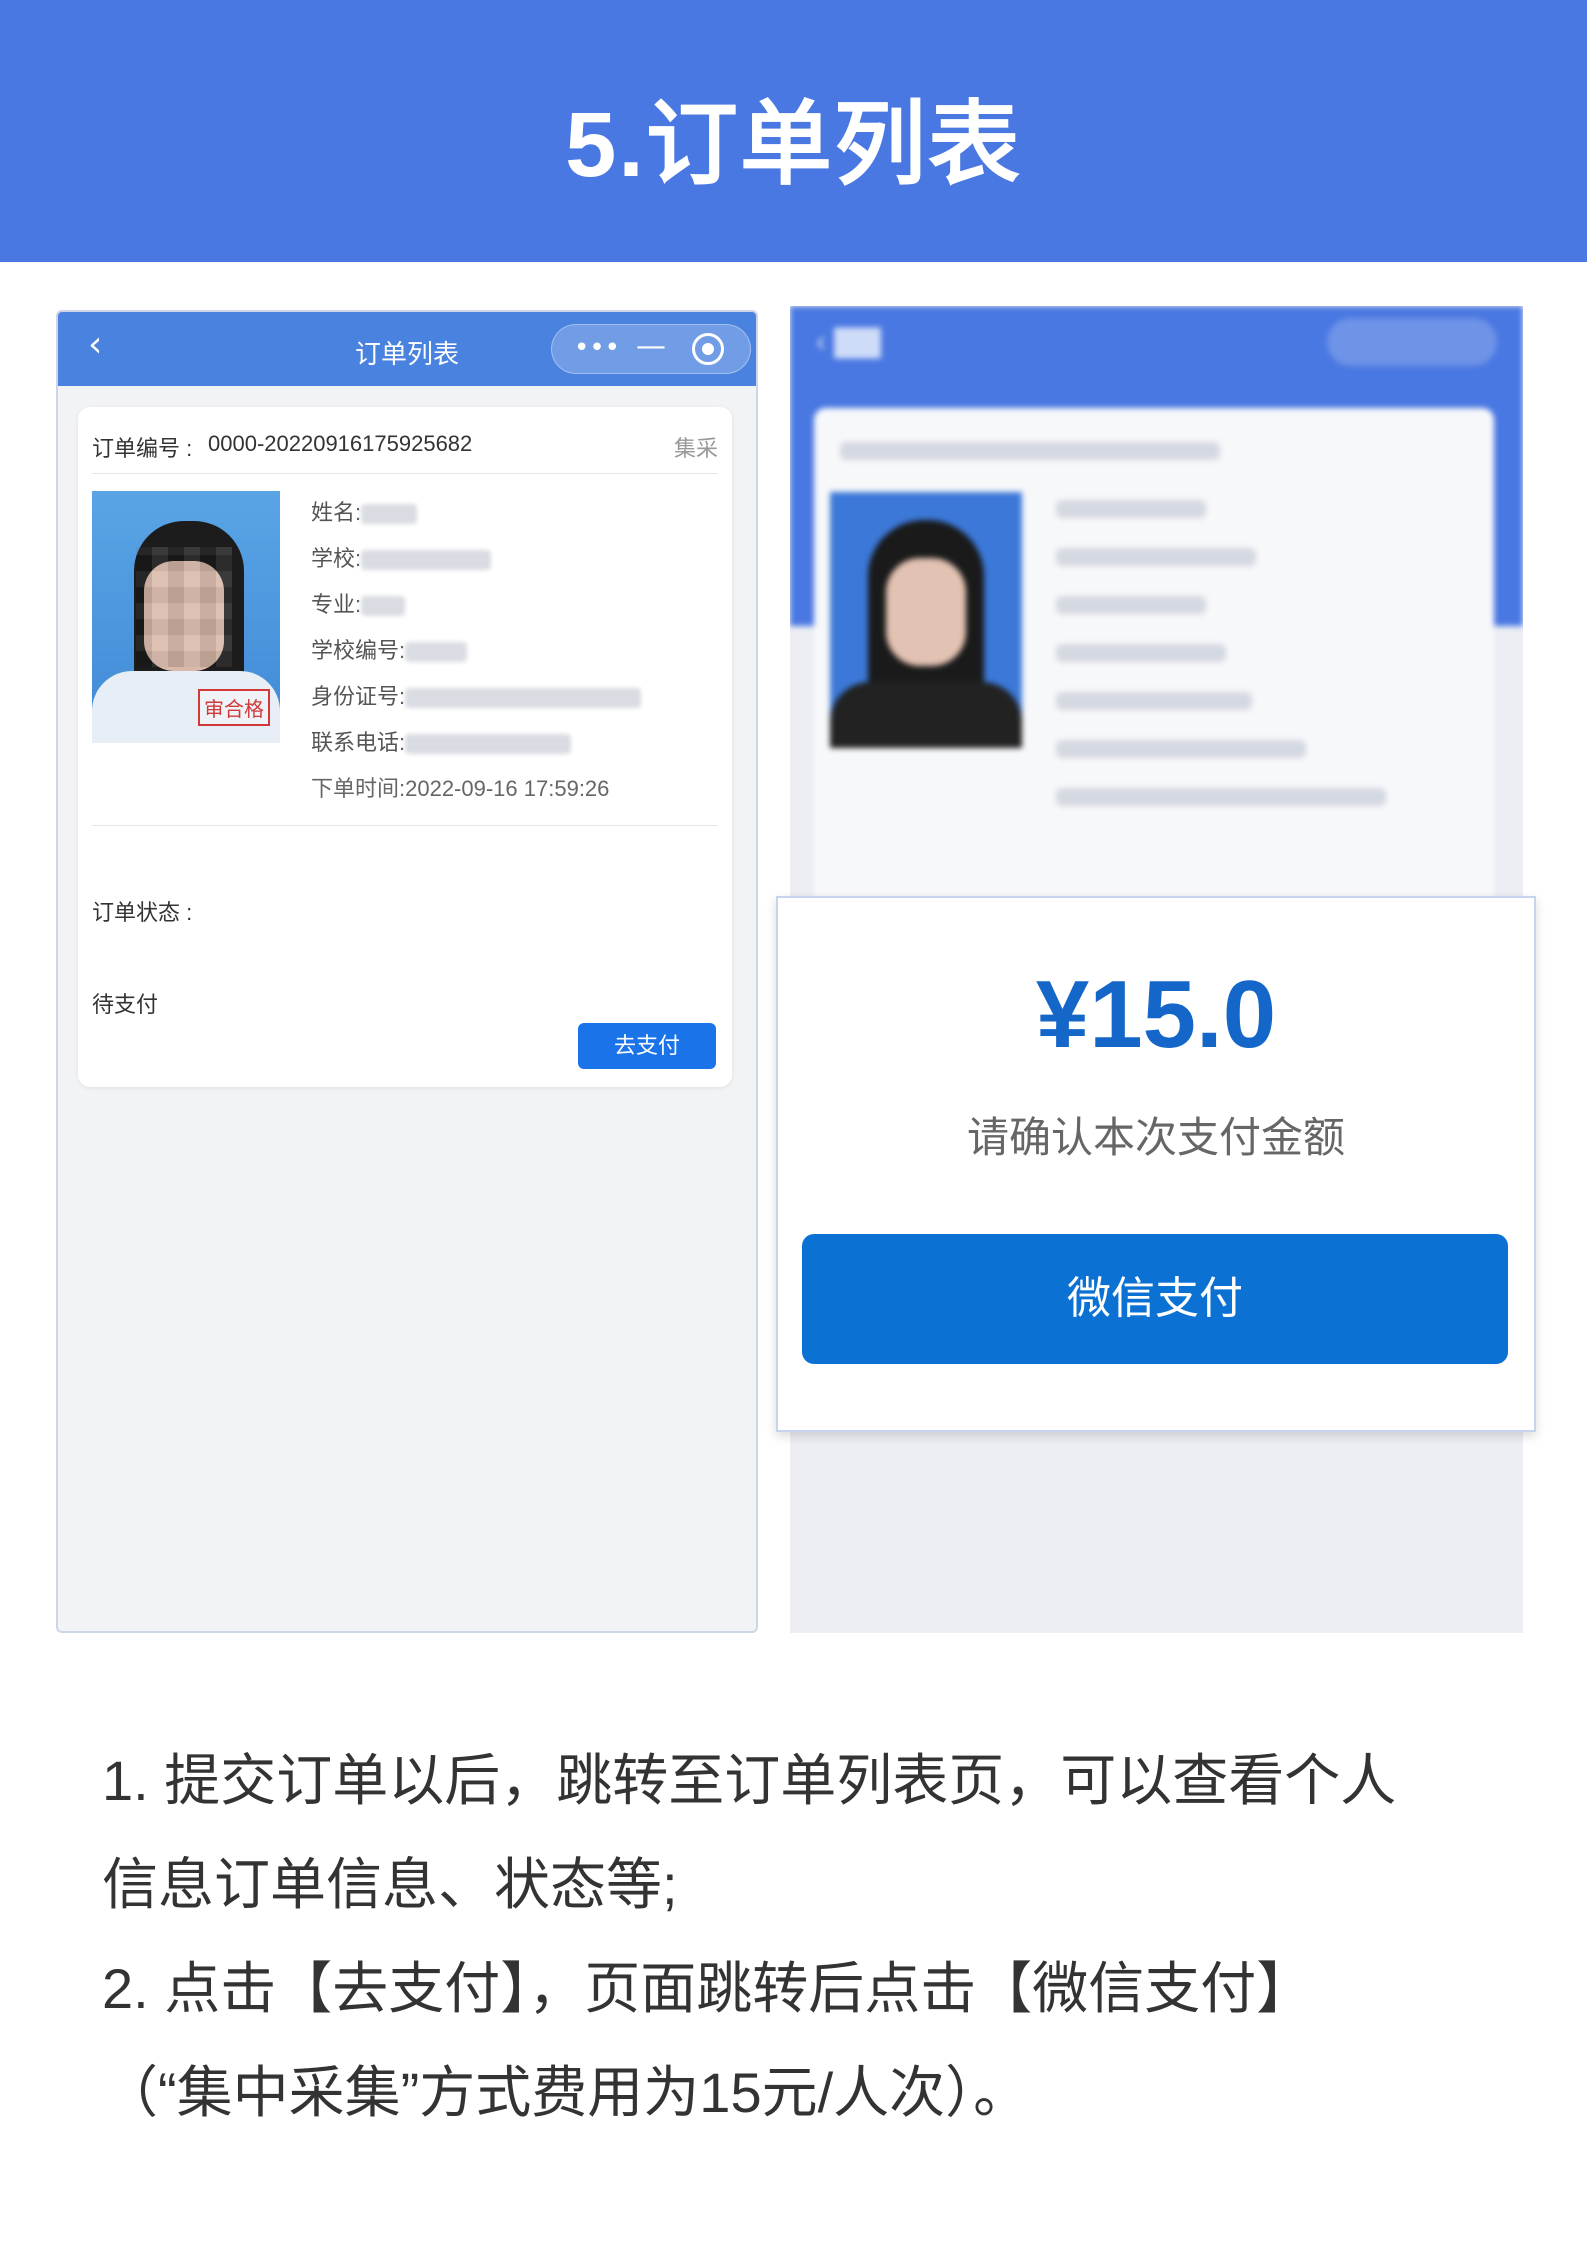  I want to click on blurred-id-photo, so click(926, 620).